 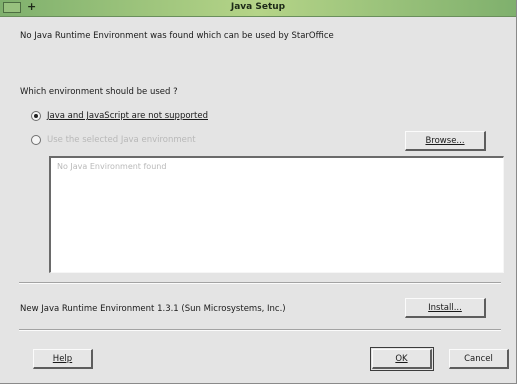 I want to click on title-bar: + Java Setup, so click(x=258, y=8).